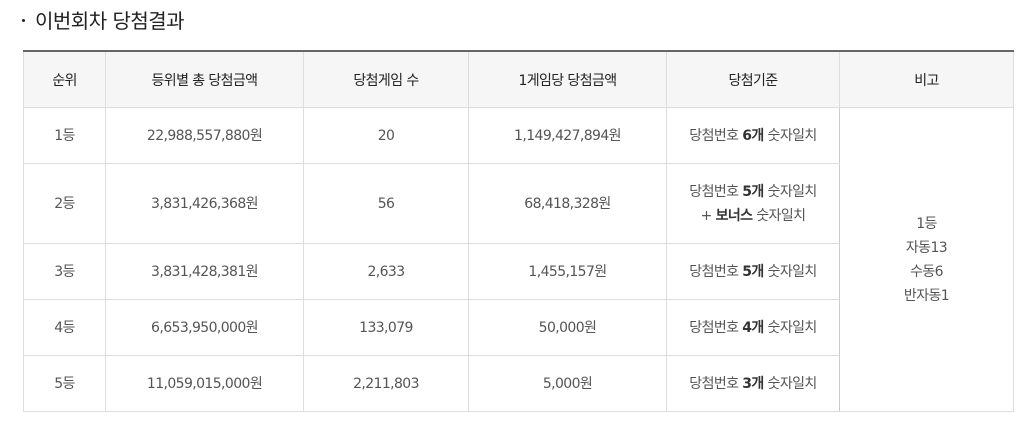  What do you see at coordinates (386, 383) in the screenshot?
I see `winner-count-cell: 2,211,803` at bounding box center [386, 383].